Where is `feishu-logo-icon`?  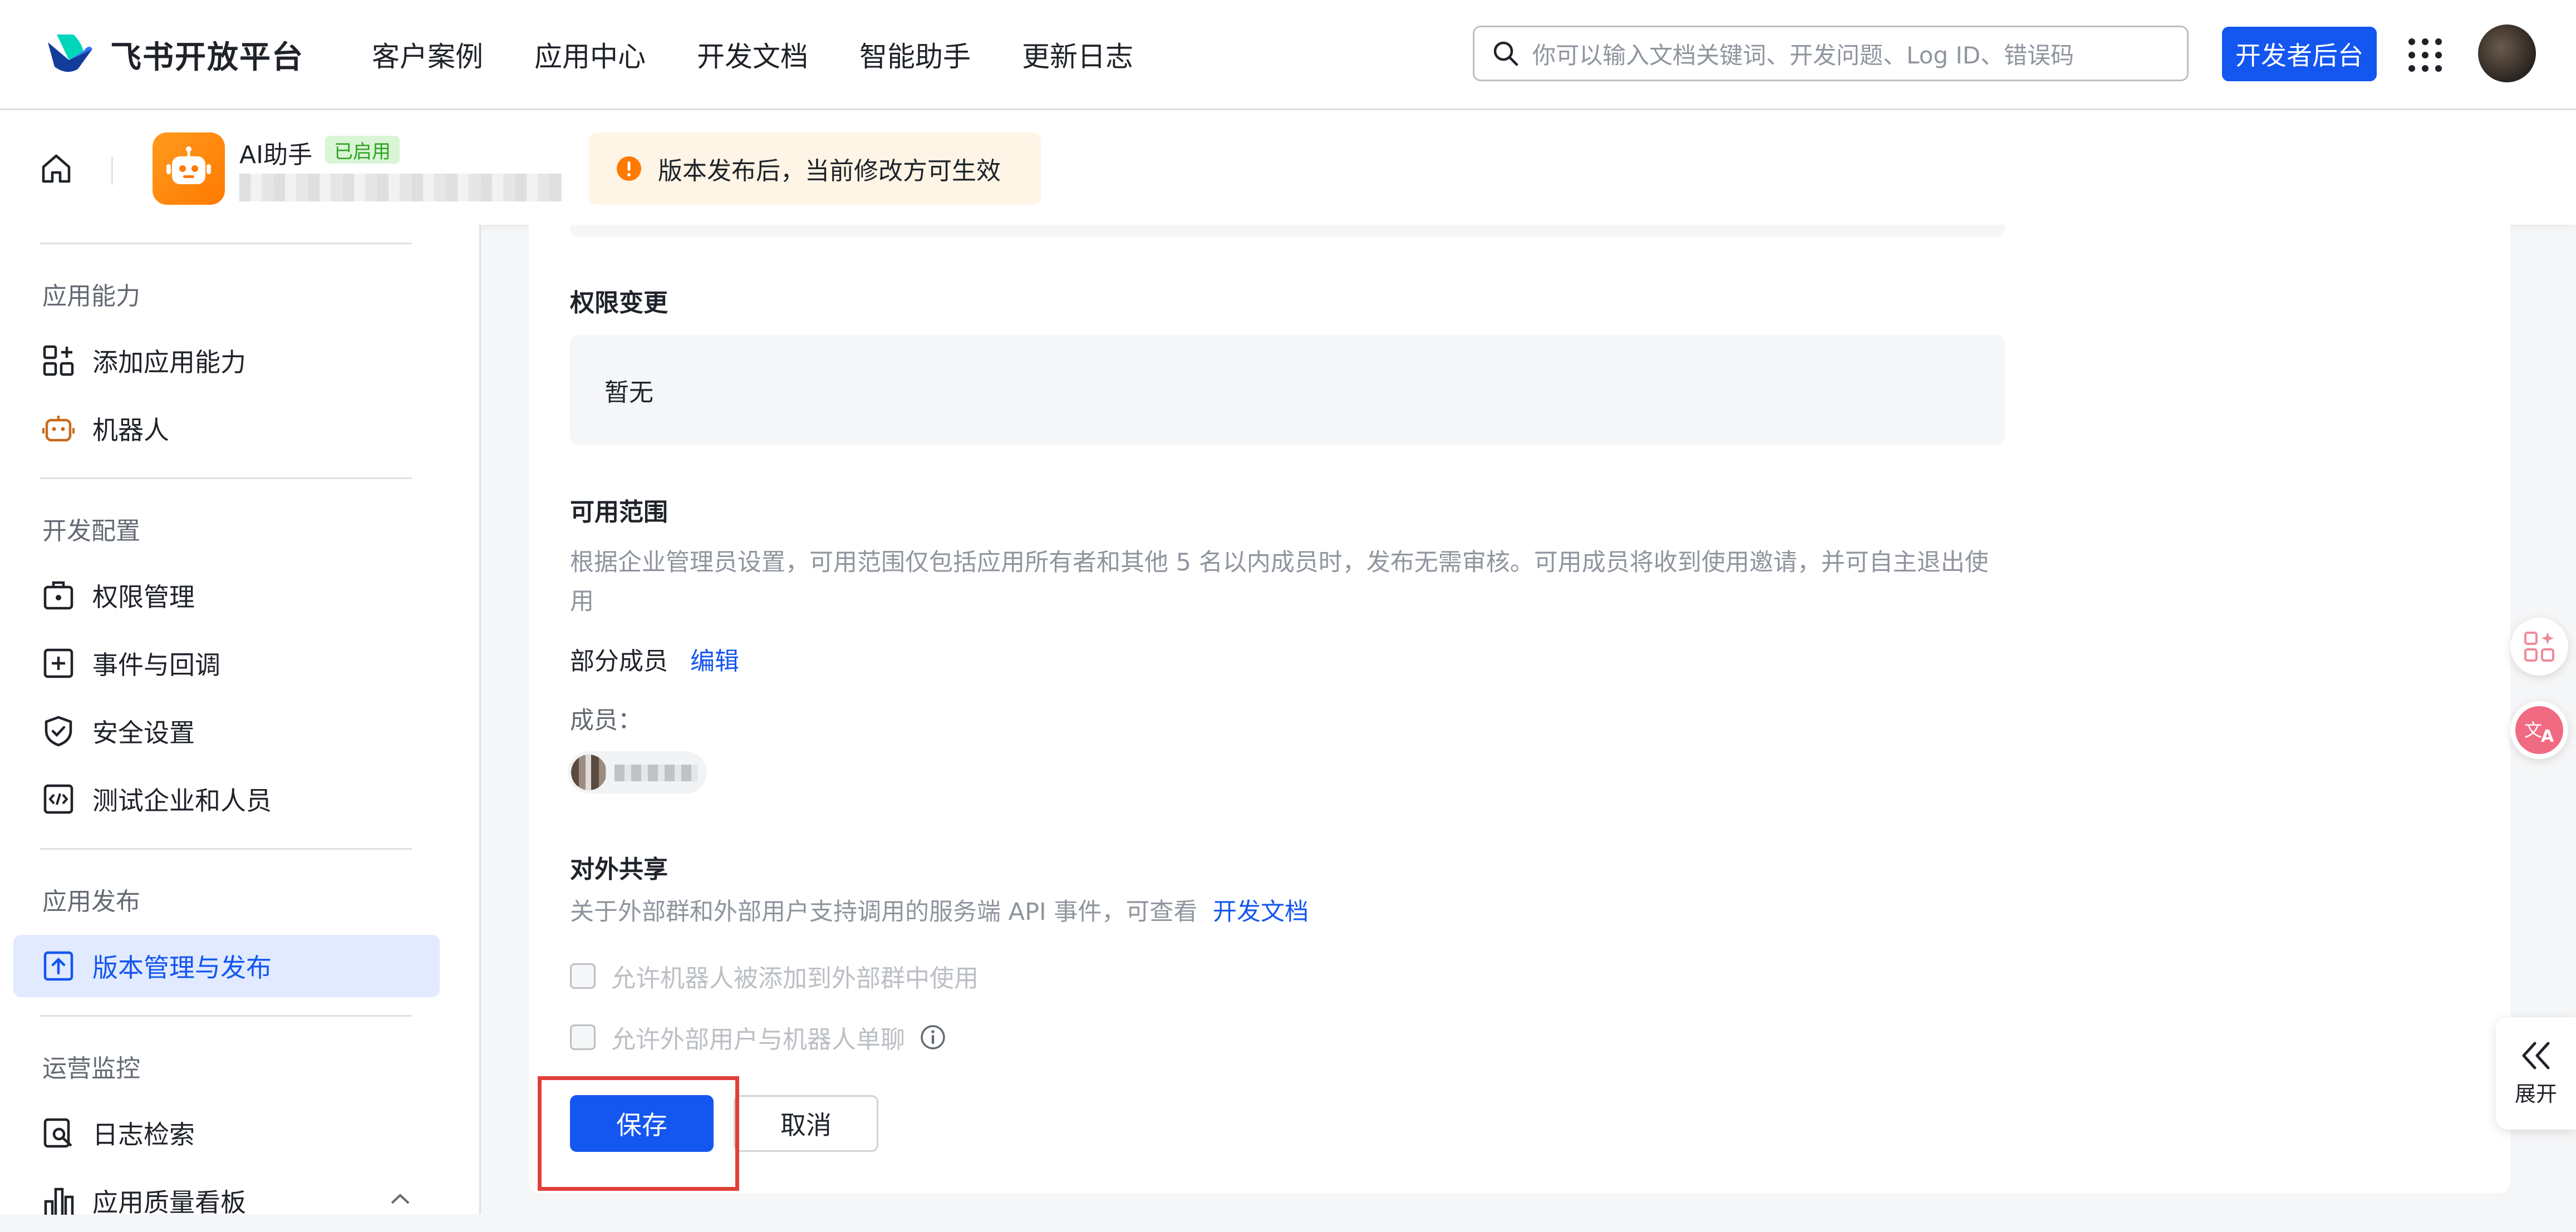
feishu-logo-icon is located at coordinates (70, 53).